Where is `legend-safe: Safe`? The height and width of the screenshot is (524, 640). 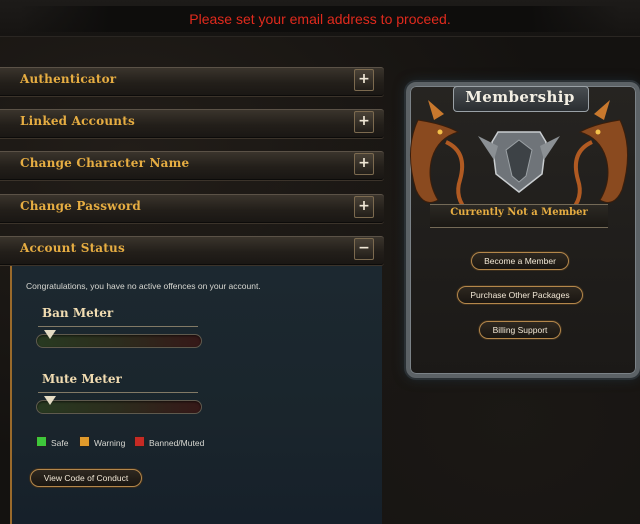
legend-safe: Safe is located at coordinates (52, 442).